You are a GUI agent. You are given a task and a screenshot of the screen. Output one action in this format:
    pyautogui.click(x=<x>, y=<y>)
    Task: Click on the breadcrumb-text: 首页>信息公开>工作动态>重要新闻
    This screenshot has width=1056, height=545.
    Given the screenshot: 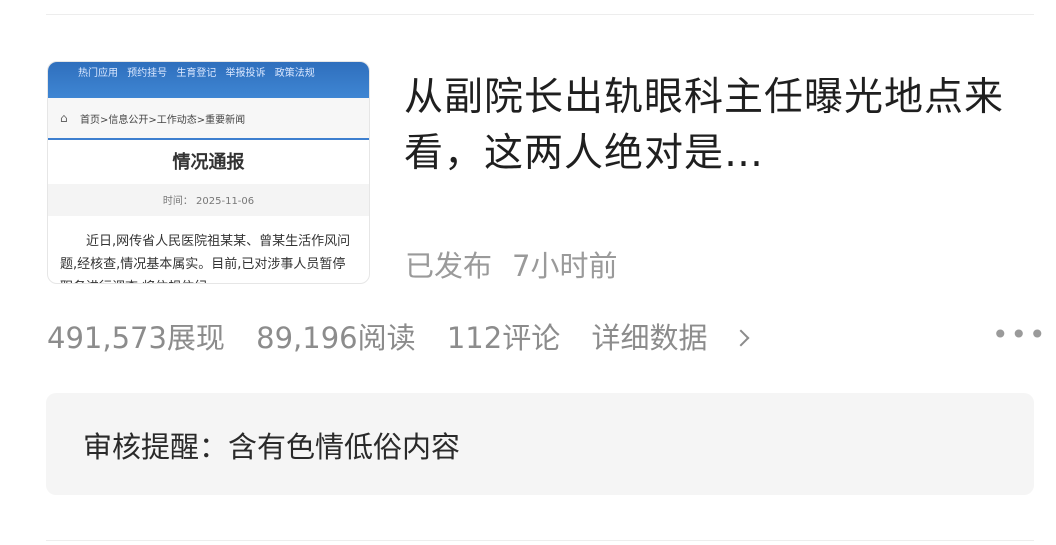 What is the action you would take?
    pyautogui.click(x=163, y=120)
    